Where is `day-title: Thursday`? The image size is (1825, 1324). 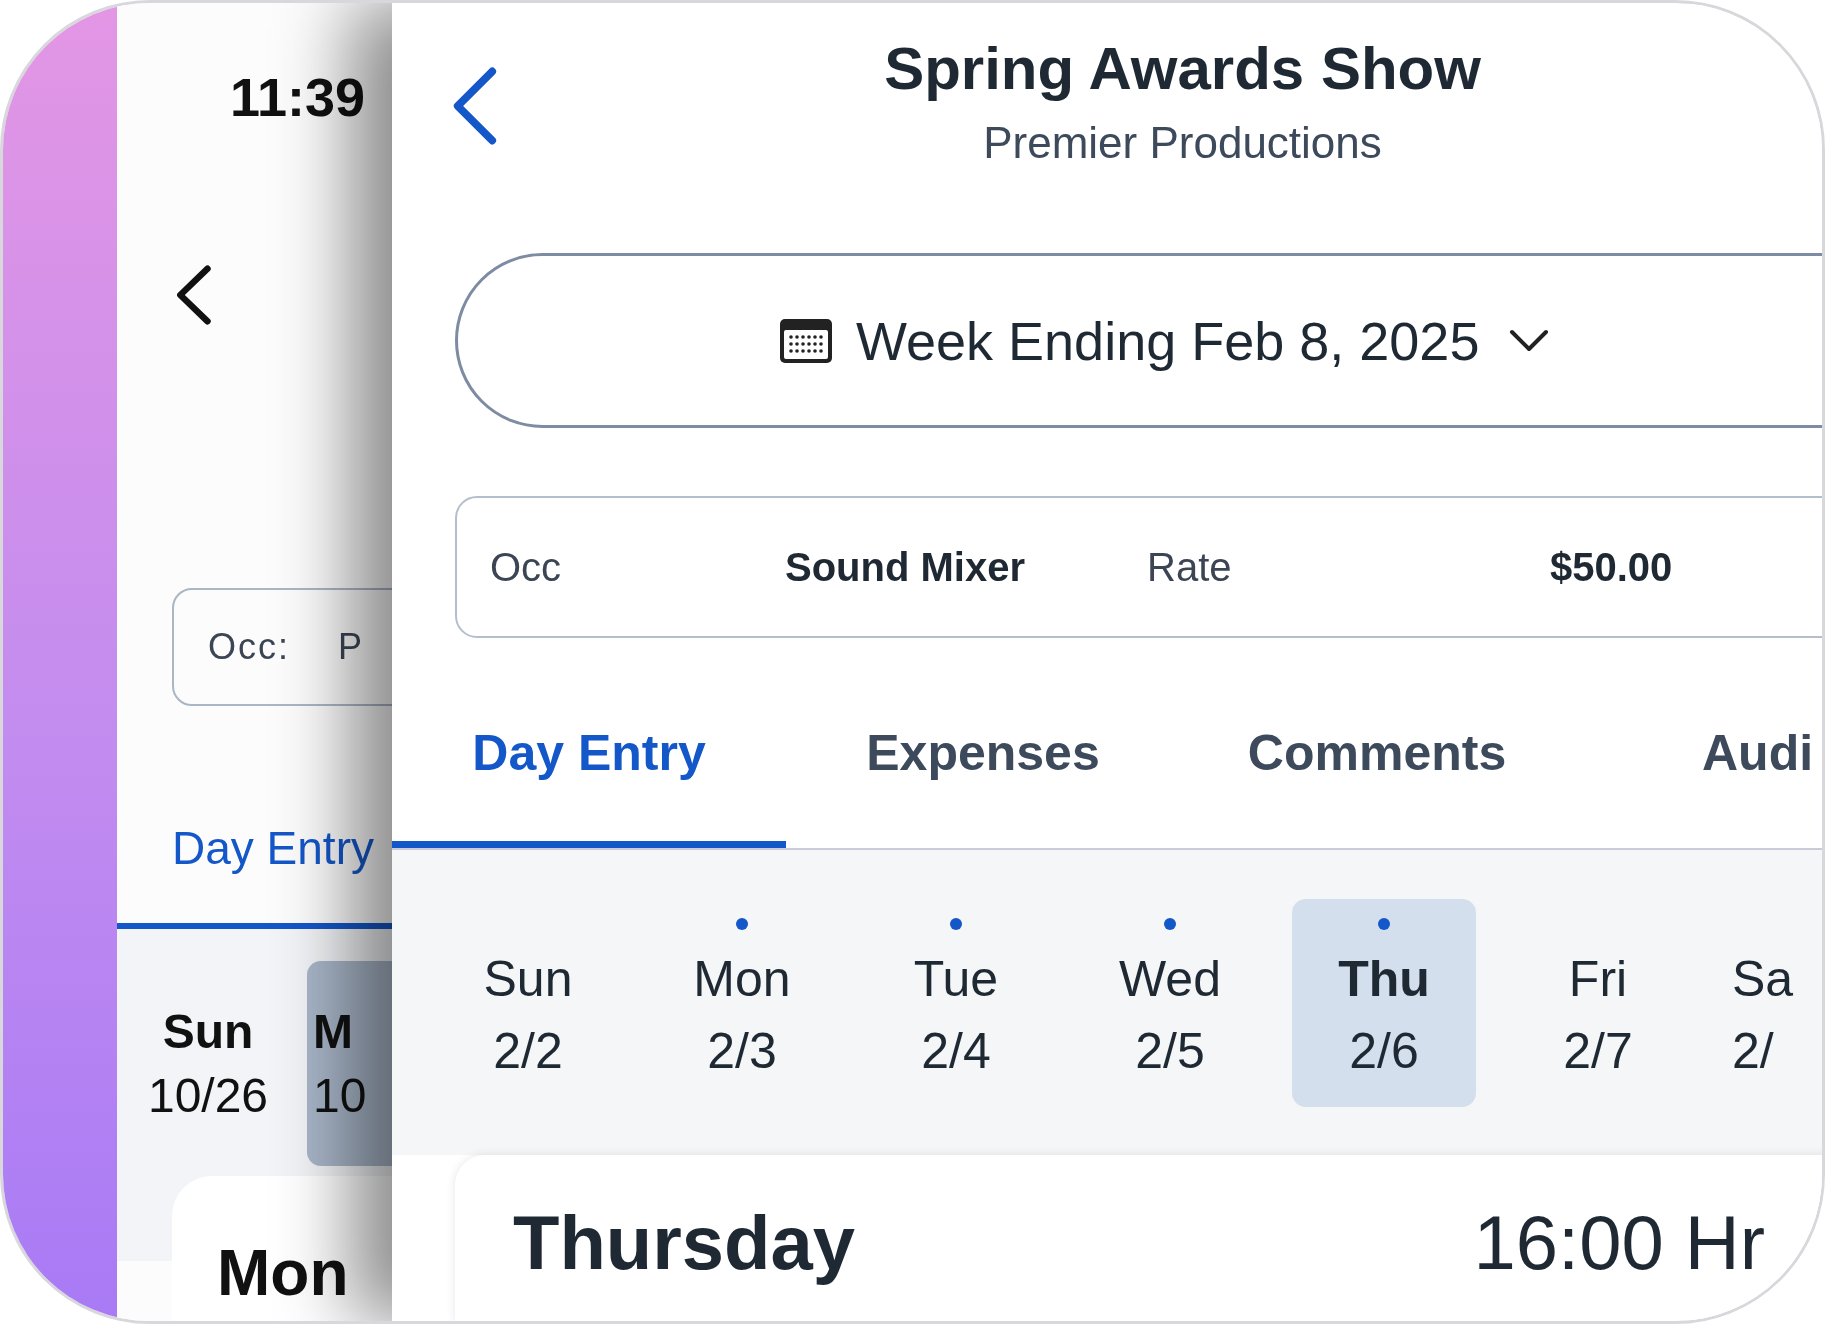
day-title: Thursday is located at coordinates (684, 1243).